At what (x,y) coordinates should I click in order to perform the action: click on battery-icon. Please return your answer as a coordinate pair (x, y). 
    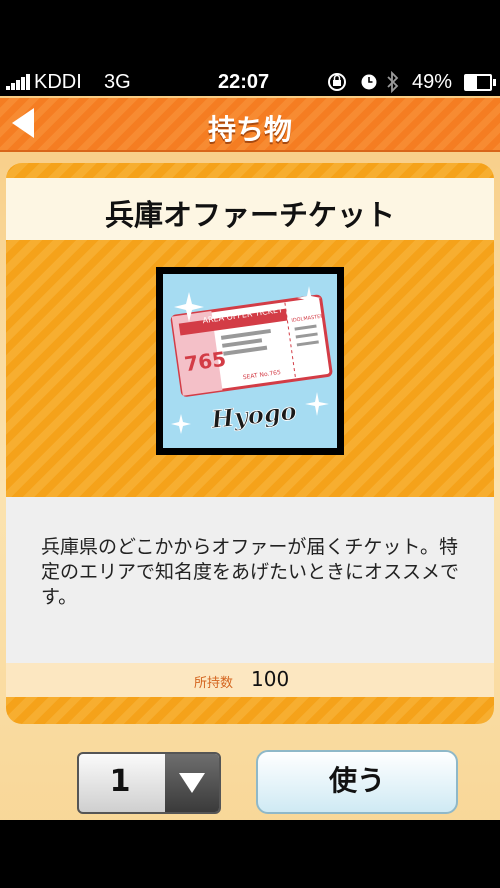
    Looking at the image, I should click on (480, 82).